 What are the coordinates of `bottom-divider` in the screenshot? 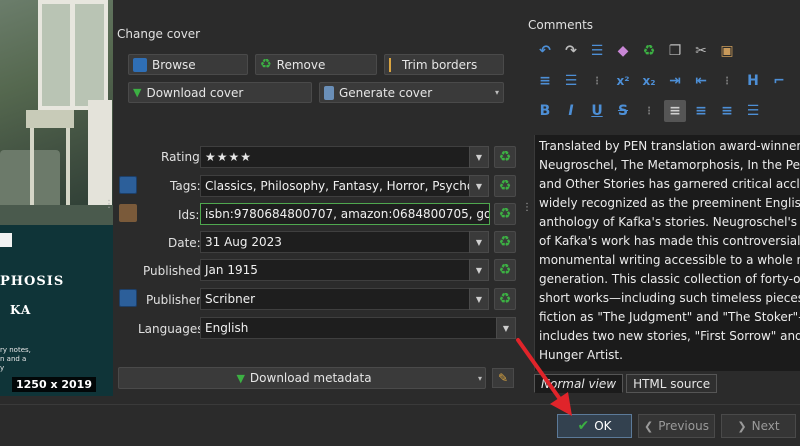 It's located at (400, 404).